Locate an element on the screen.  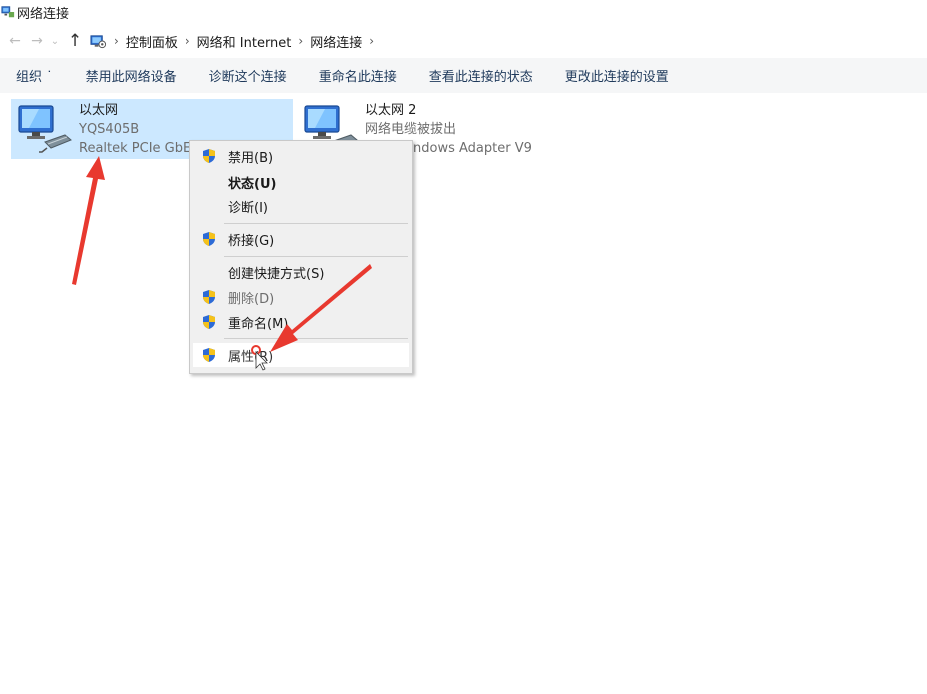
chevron-down-icon: ⌄ is located at coordinates (55, 41).